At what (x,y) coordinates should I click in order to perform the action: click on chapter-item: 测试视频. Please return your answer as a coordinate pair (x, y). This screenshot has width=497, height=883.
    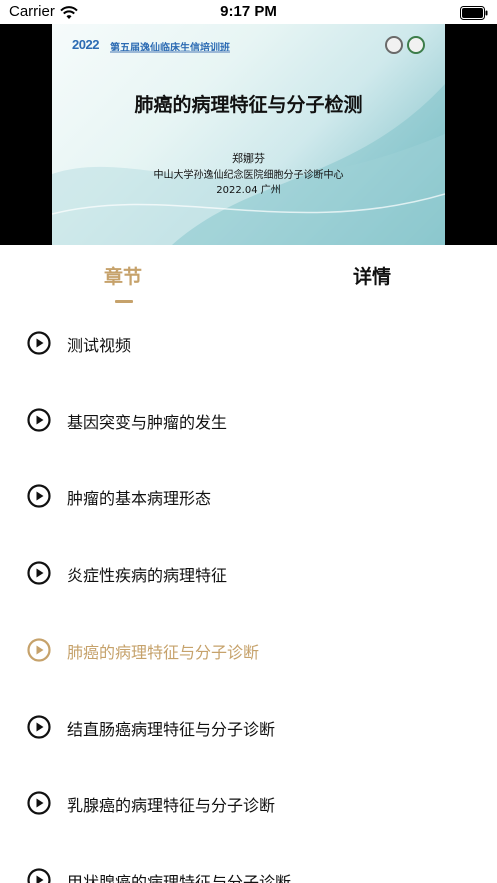
    Looking at the image, I should click on (248, 345).